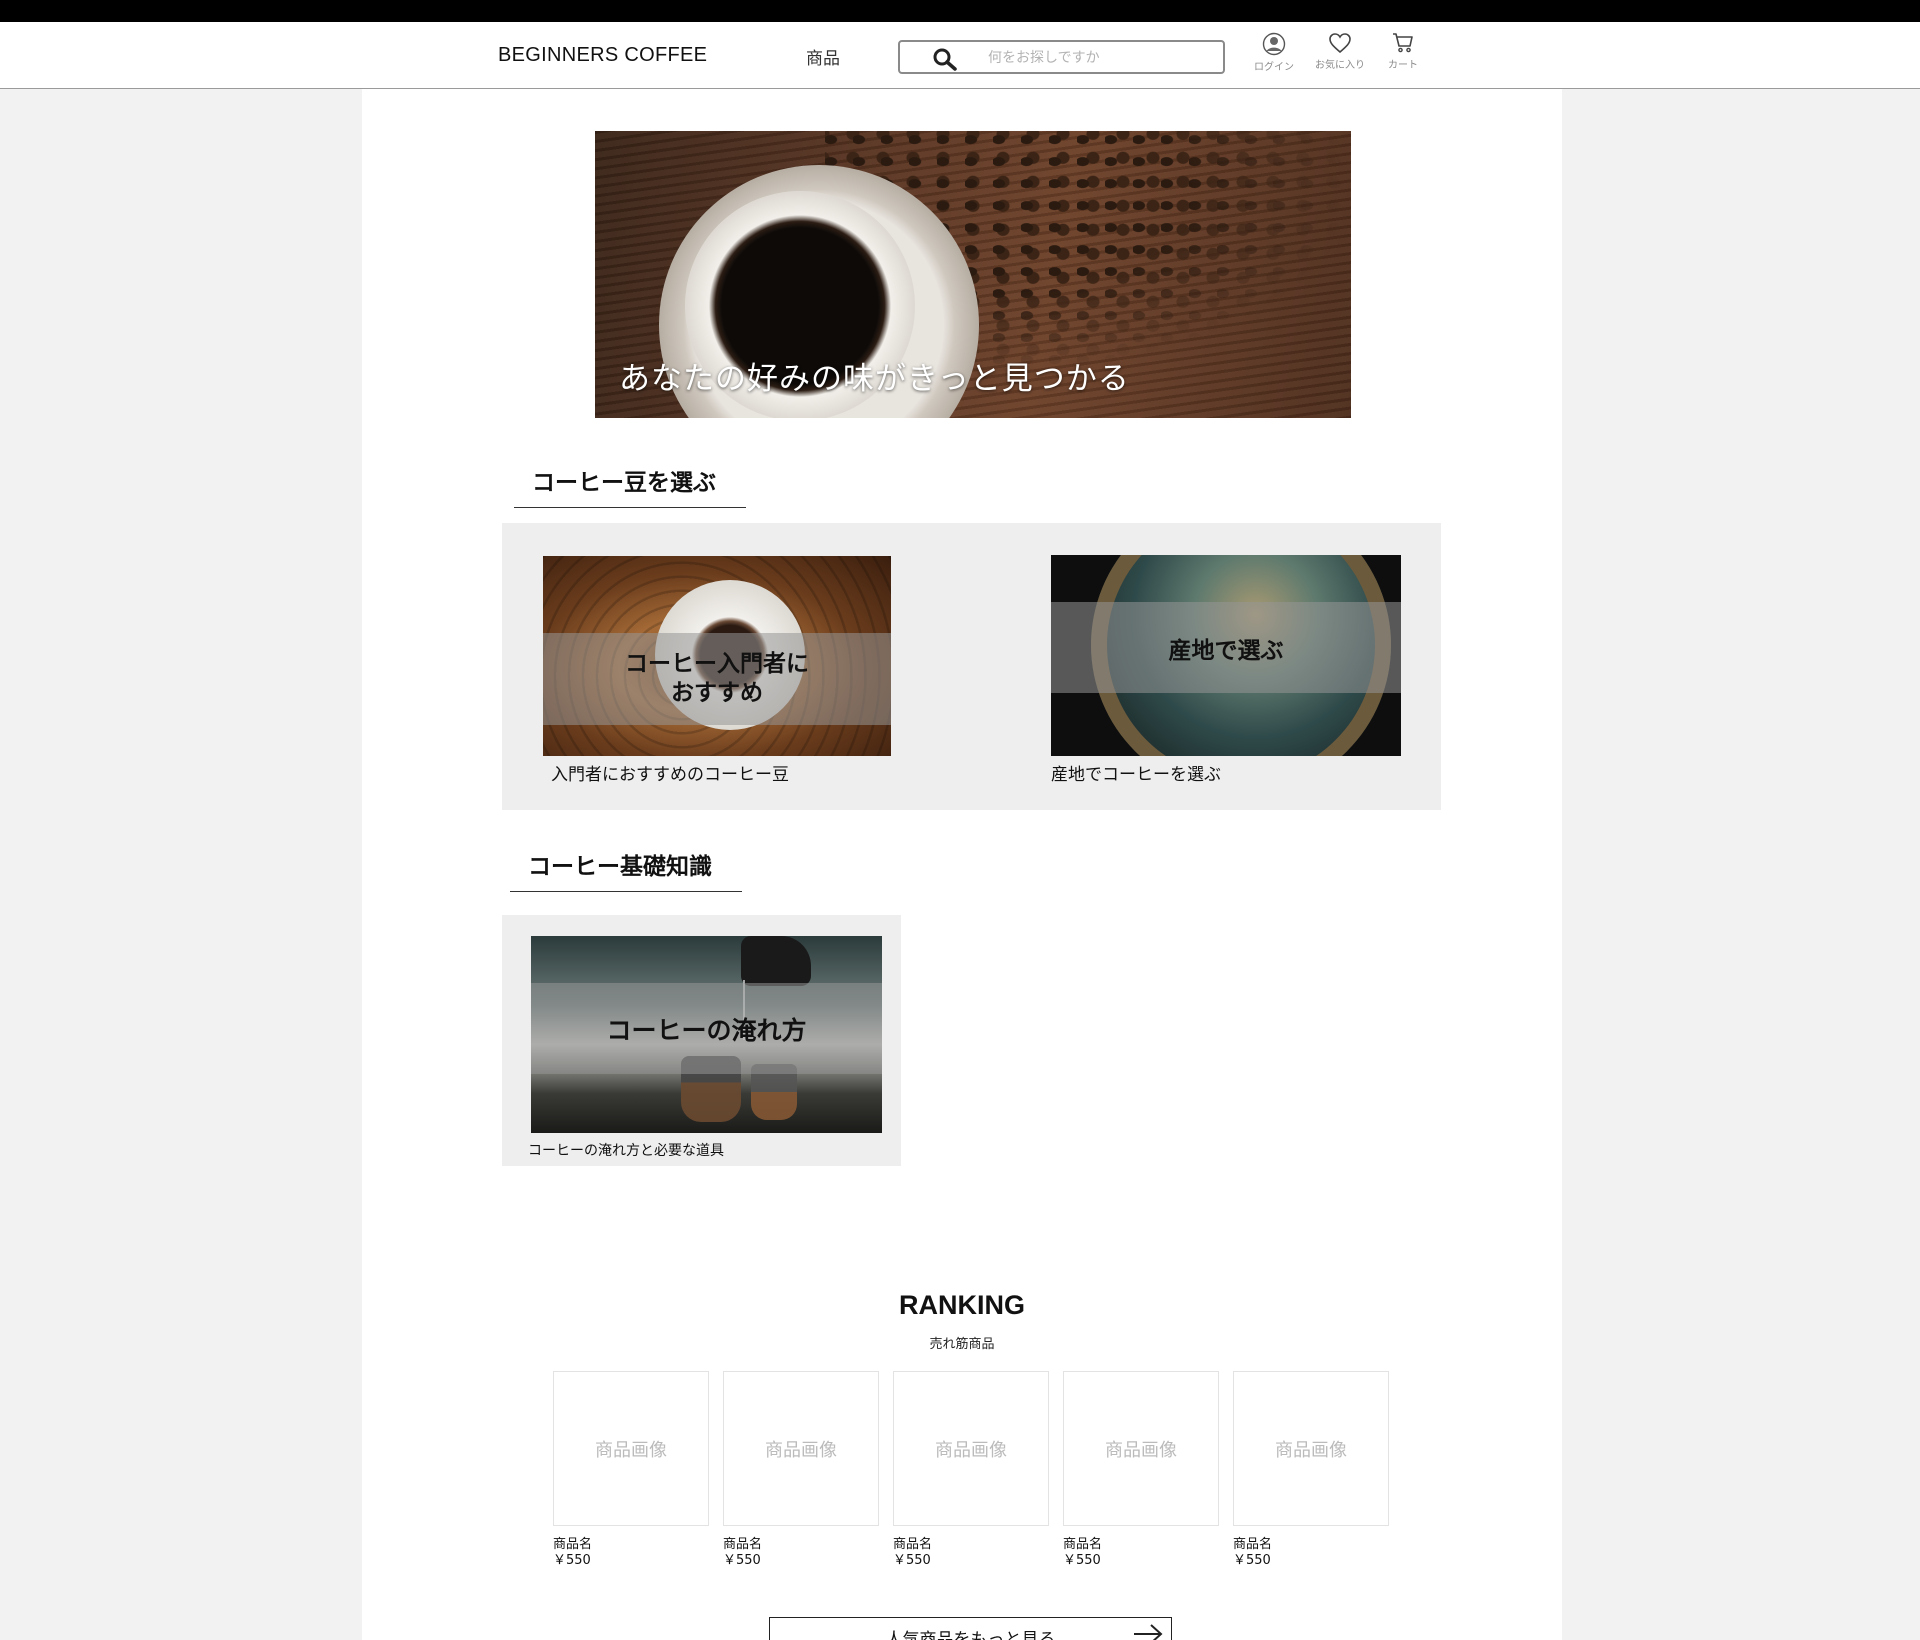 The image size is (1920, 1640). I want to click on favorites-label: お気に入り, so click(1340, 65).